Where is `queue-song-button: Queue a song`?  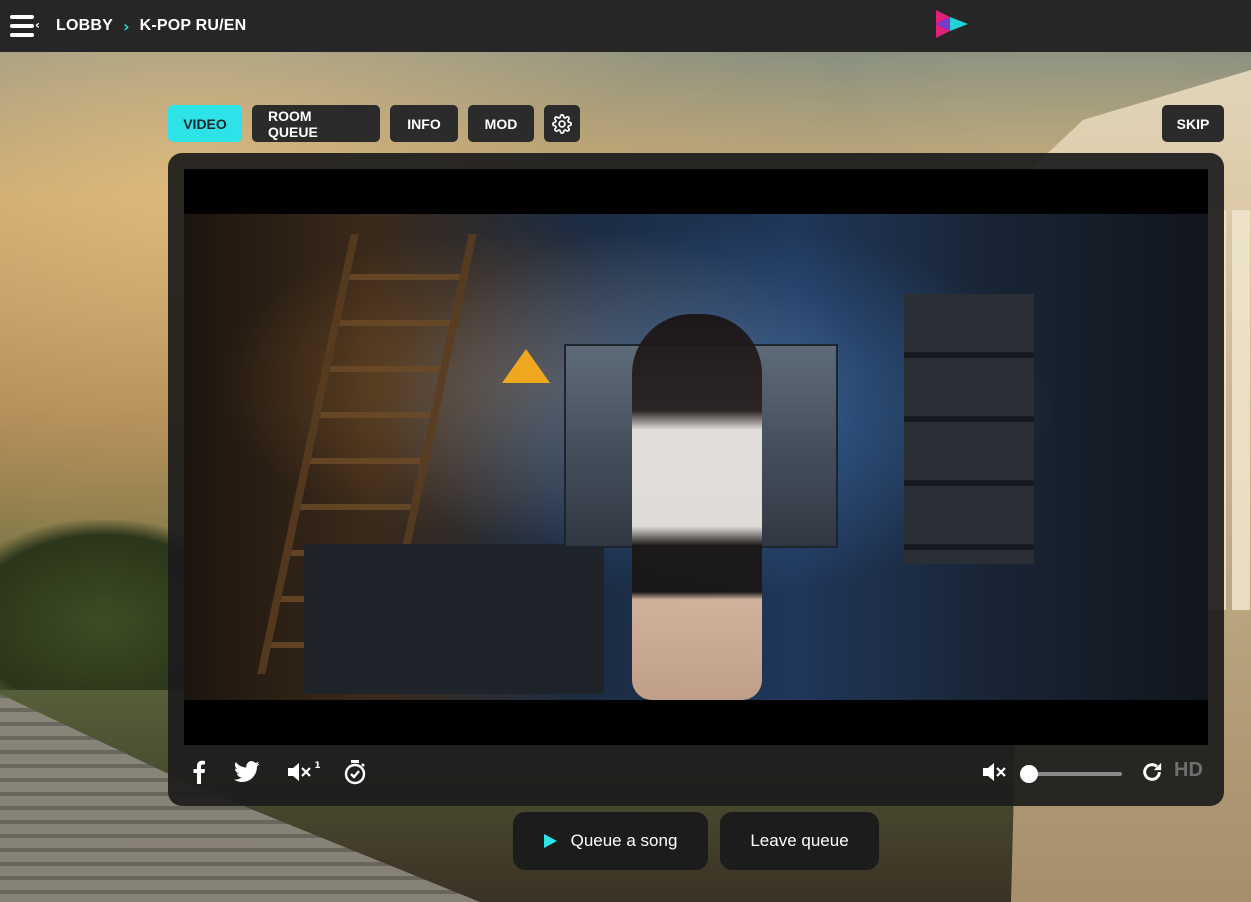
queue-song-button: Queue a song is located at coordinates (610, 841).